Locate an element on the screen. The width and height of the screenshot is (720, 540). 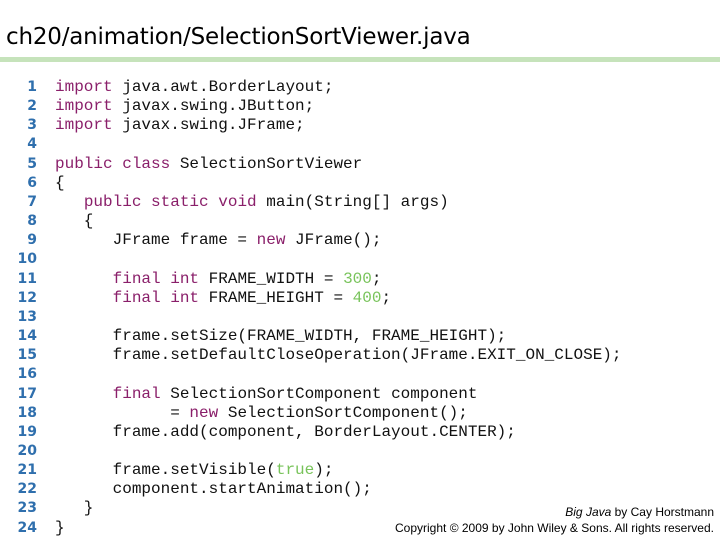
line-number: 3 is located at coordinates (32, 125).